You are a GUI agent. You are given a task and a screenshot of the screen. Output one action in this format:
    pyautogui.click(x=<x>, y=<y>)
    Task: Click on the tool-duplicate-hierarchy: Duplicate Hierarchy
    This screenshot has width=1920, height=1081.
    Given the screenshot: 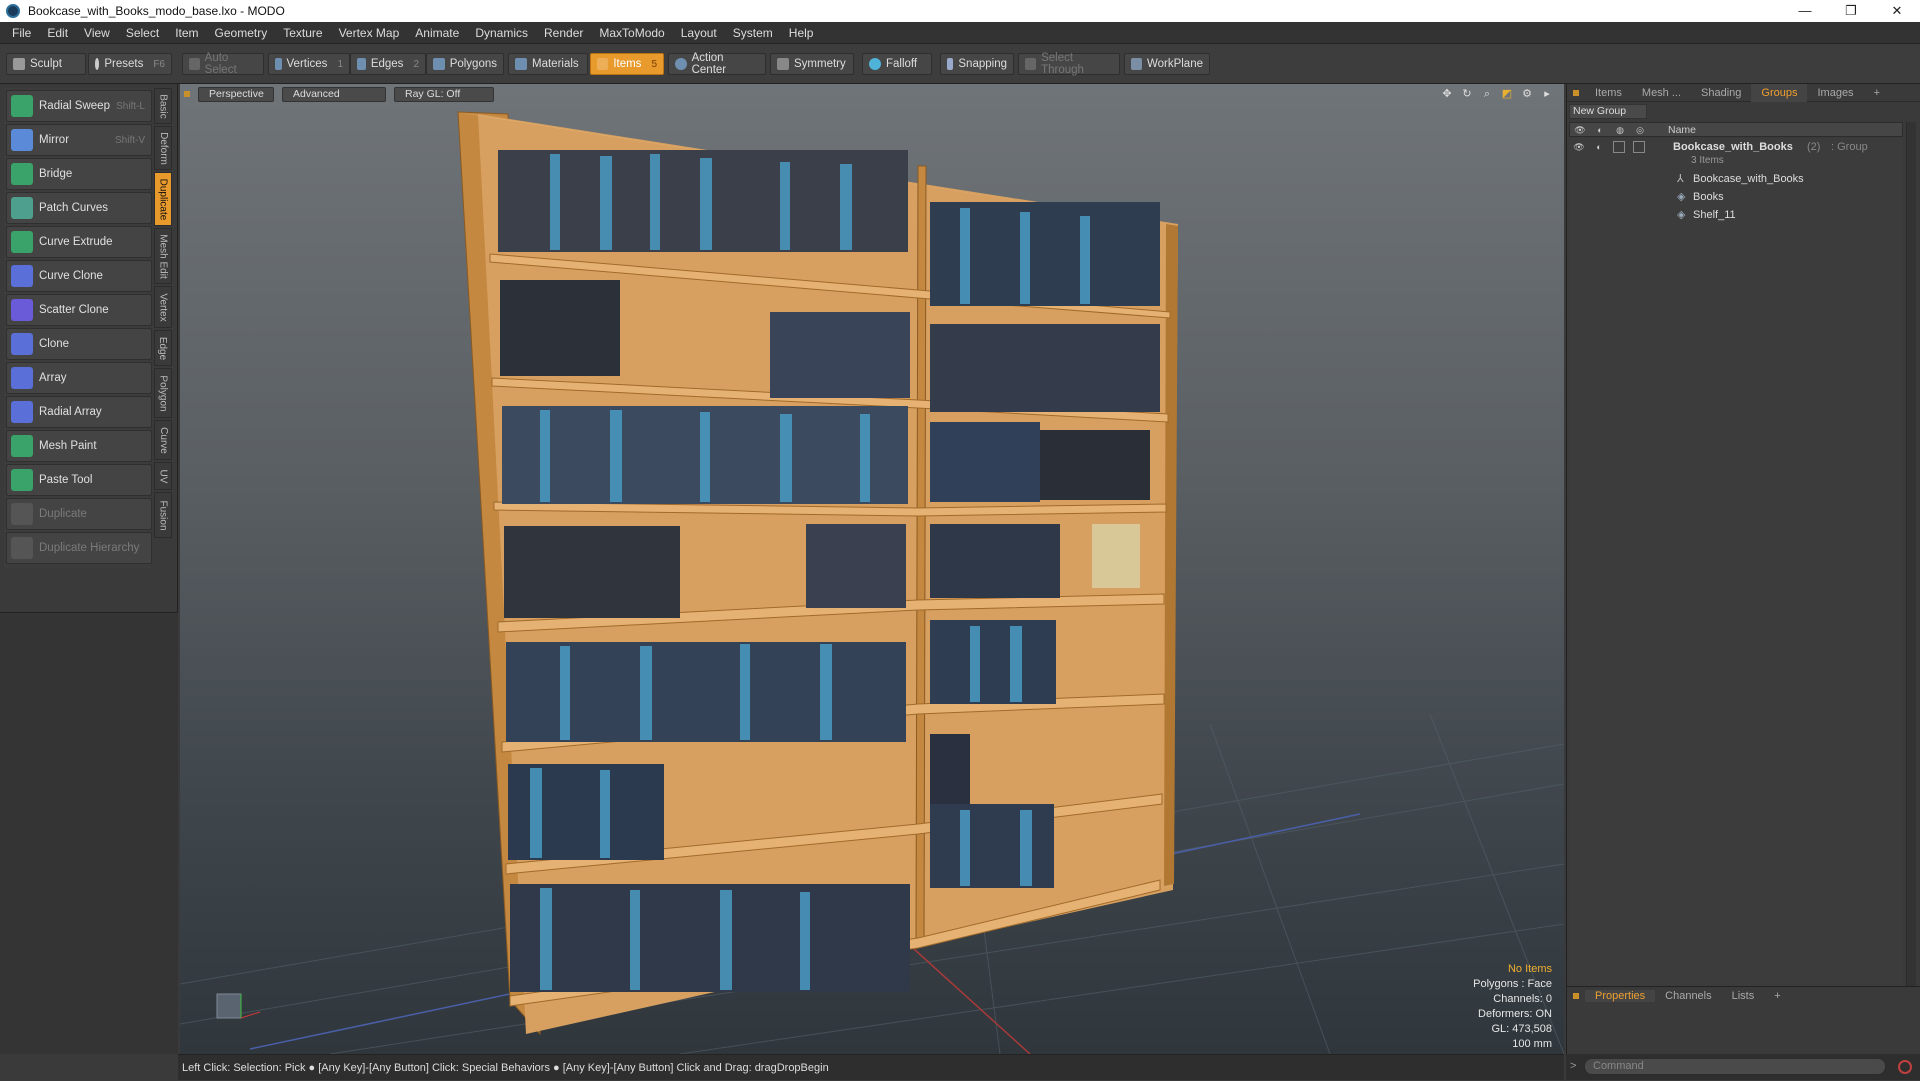 What is the action you would take?
    pyautogui.click(x=79, y=548)
    